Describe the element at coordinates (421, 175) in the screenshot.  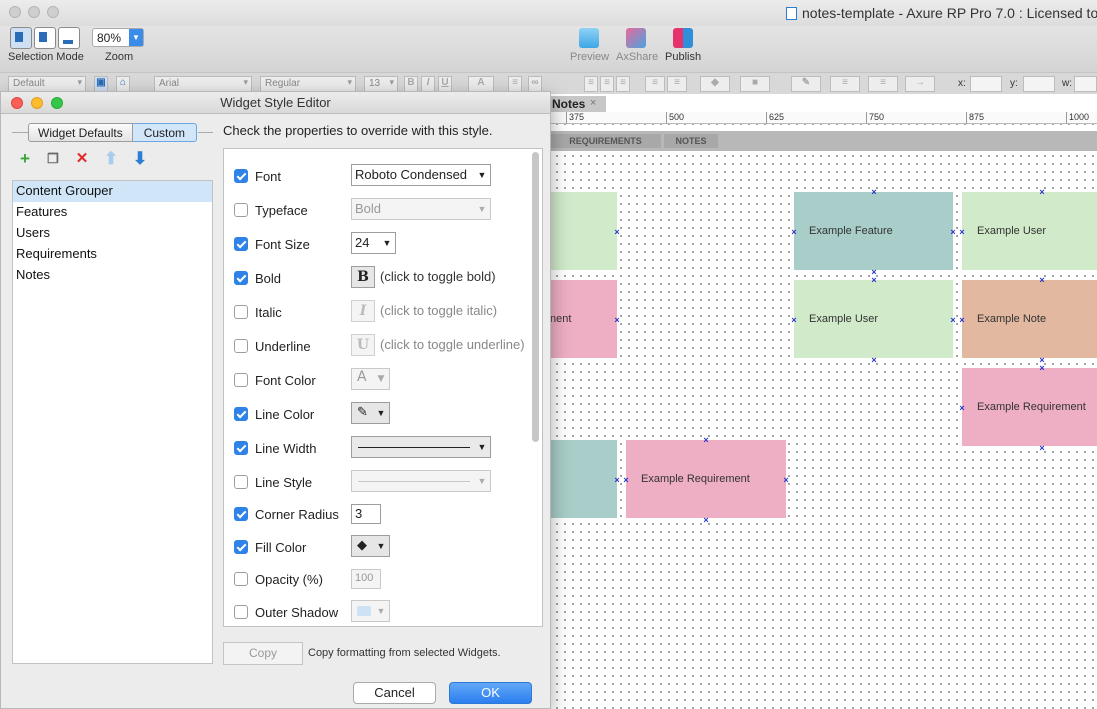
I see `font-select: Roboto Condensed ▼` at that location.